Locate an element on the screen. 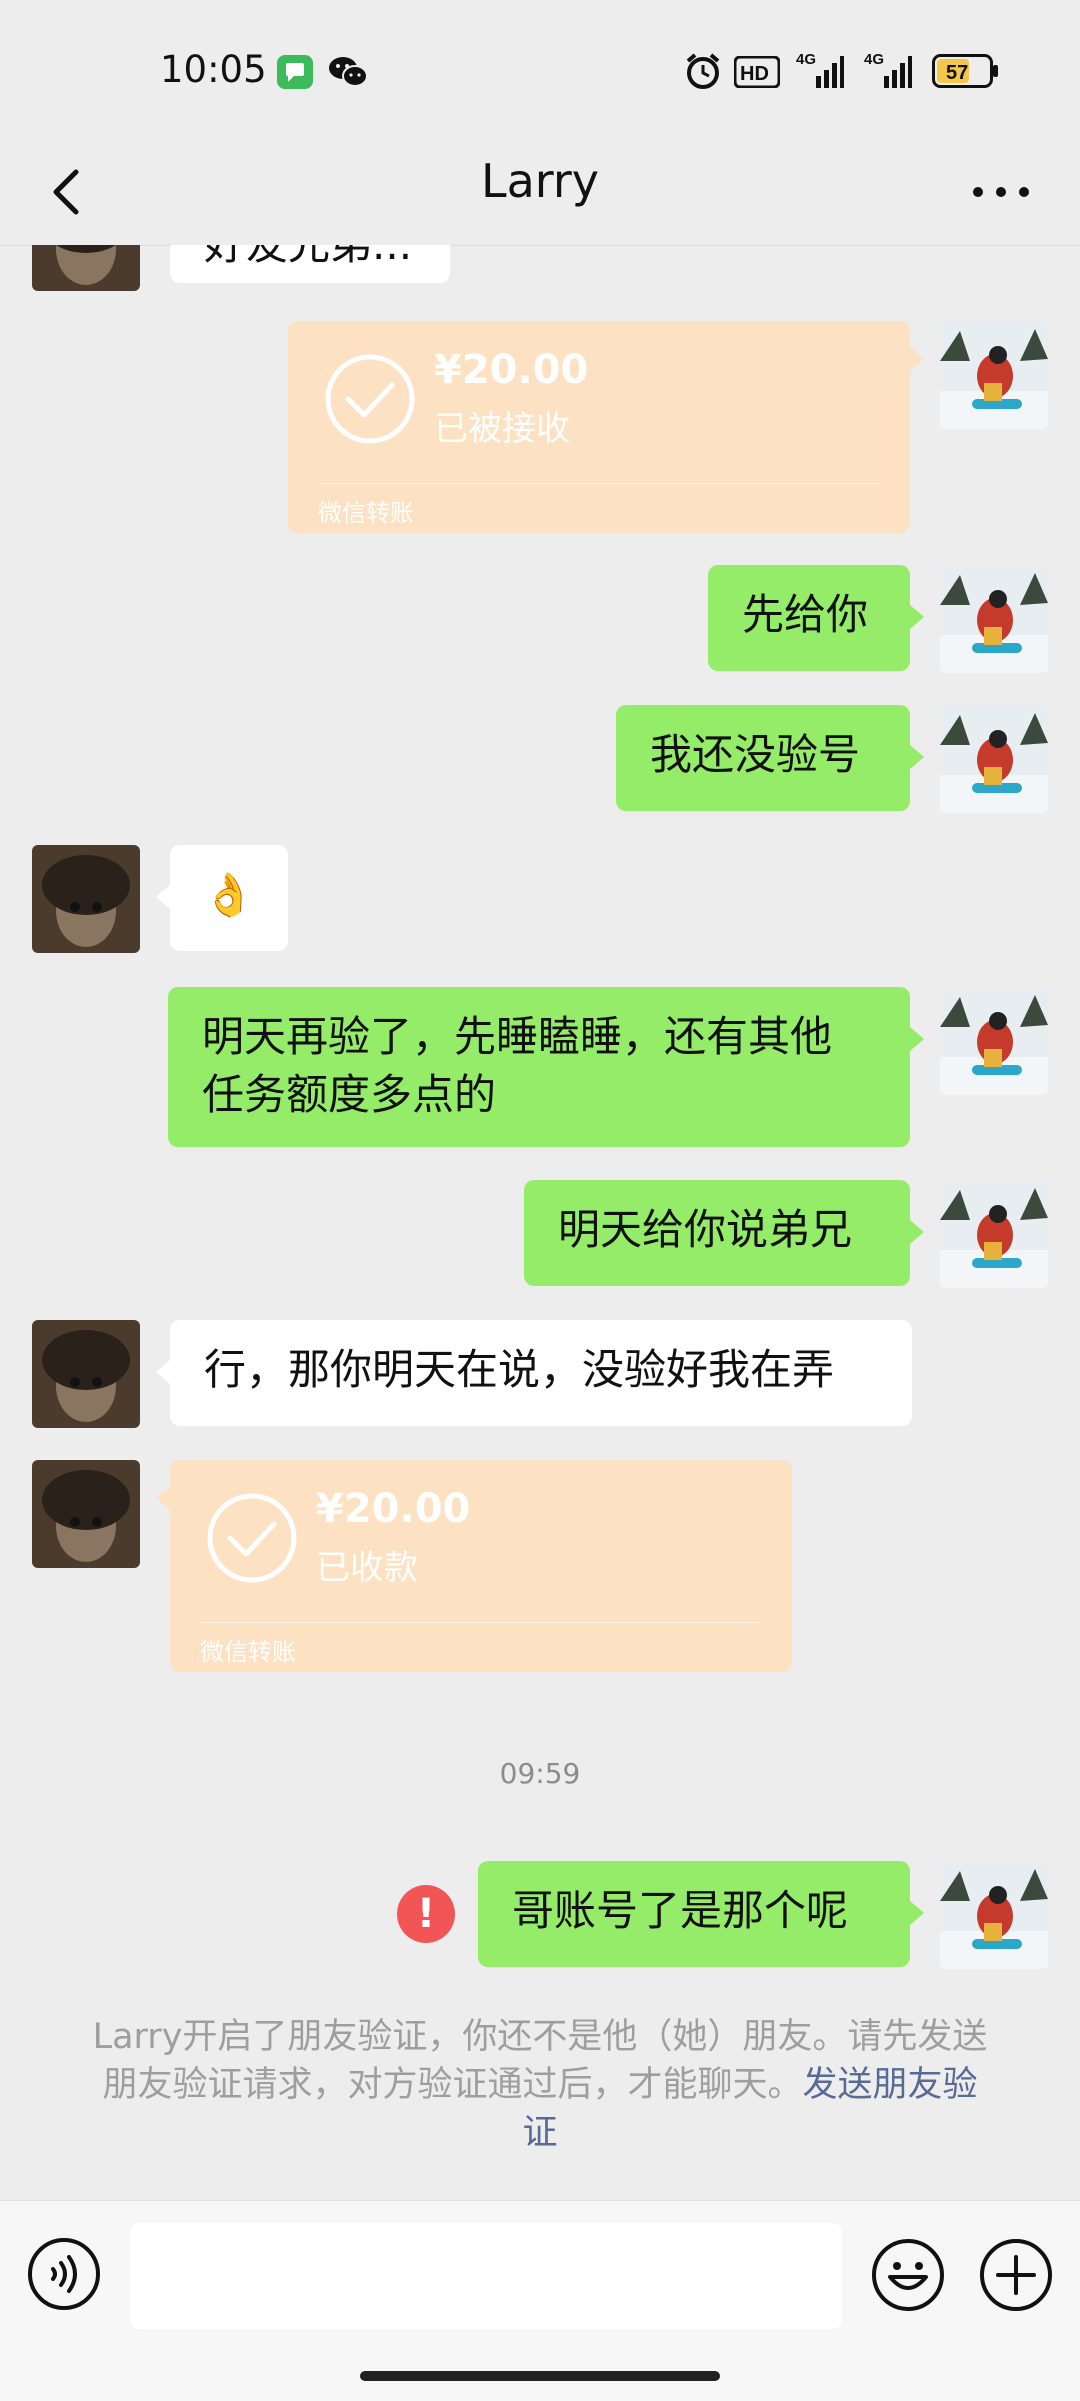 The width and height of the screenshot is (1080, 2401). svg-text: 57 is located at coordinates (957, 73).